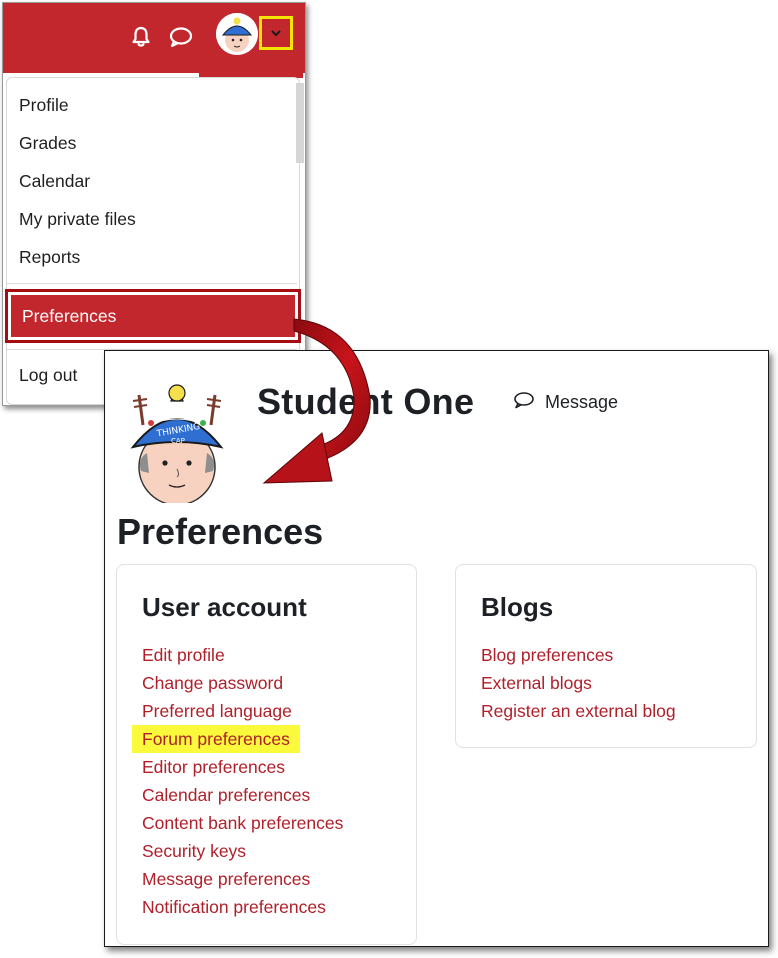 This screenshot has width=778, height=958. I want to click on link-notification-preferences: Notification preferences, so click(242, 907).